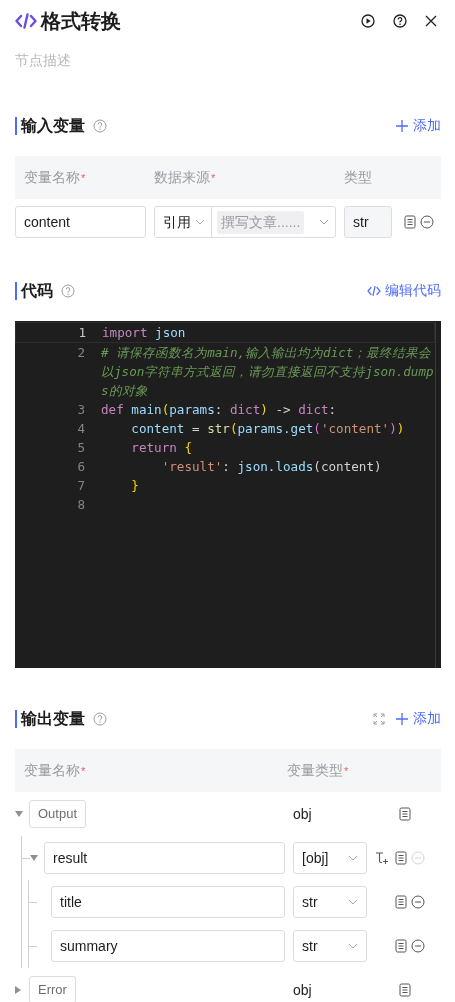  Describe the element at coordinates (52, 989) in the screenshot. I see `variable-tag: Error` at that location.